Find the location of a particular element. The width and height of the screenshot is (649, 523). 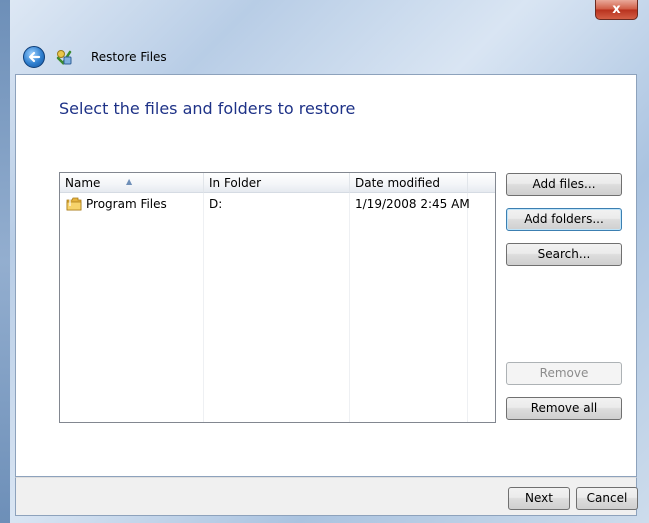

row-name: Program Files is located at coordinates (126, 204).